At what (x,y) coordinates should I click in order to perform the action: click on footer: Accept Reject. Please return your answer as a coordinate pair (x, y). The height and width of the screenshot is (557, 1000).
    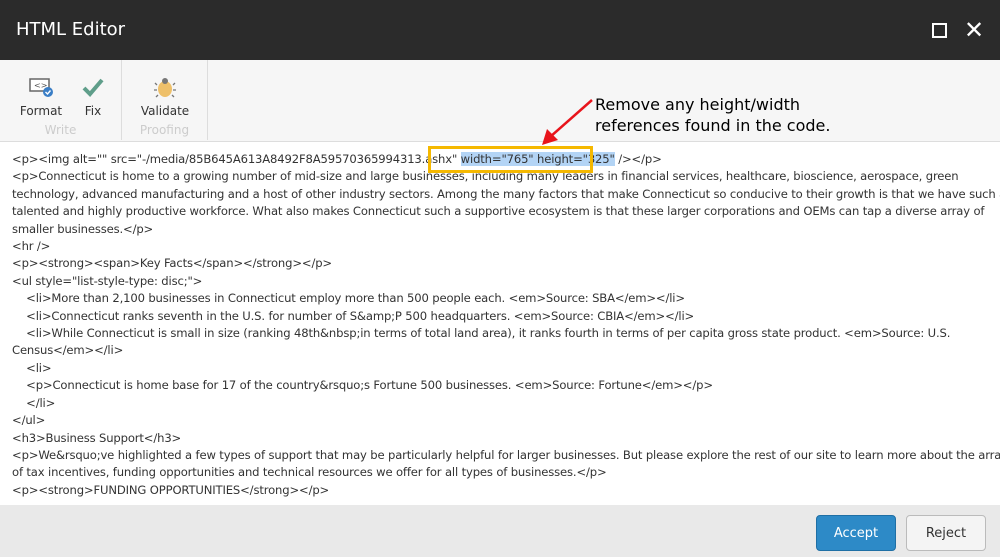
    Looking at the image, I should click on (500, 531).